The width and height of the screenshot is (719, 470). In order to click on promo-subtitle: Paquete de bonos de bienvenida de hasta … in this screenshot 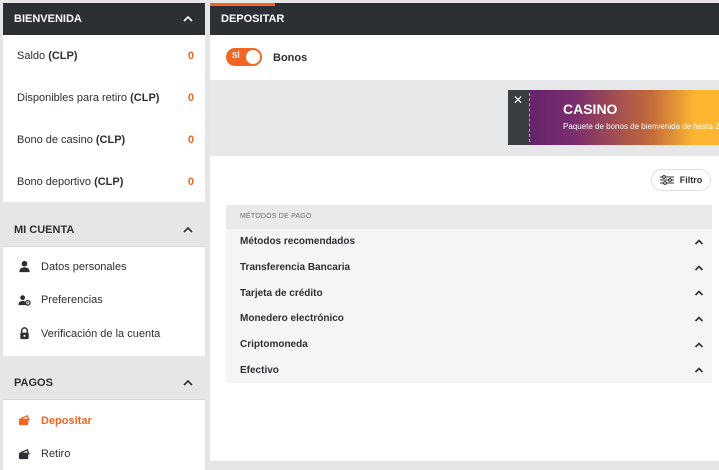, I will do `click(641, 126)`.